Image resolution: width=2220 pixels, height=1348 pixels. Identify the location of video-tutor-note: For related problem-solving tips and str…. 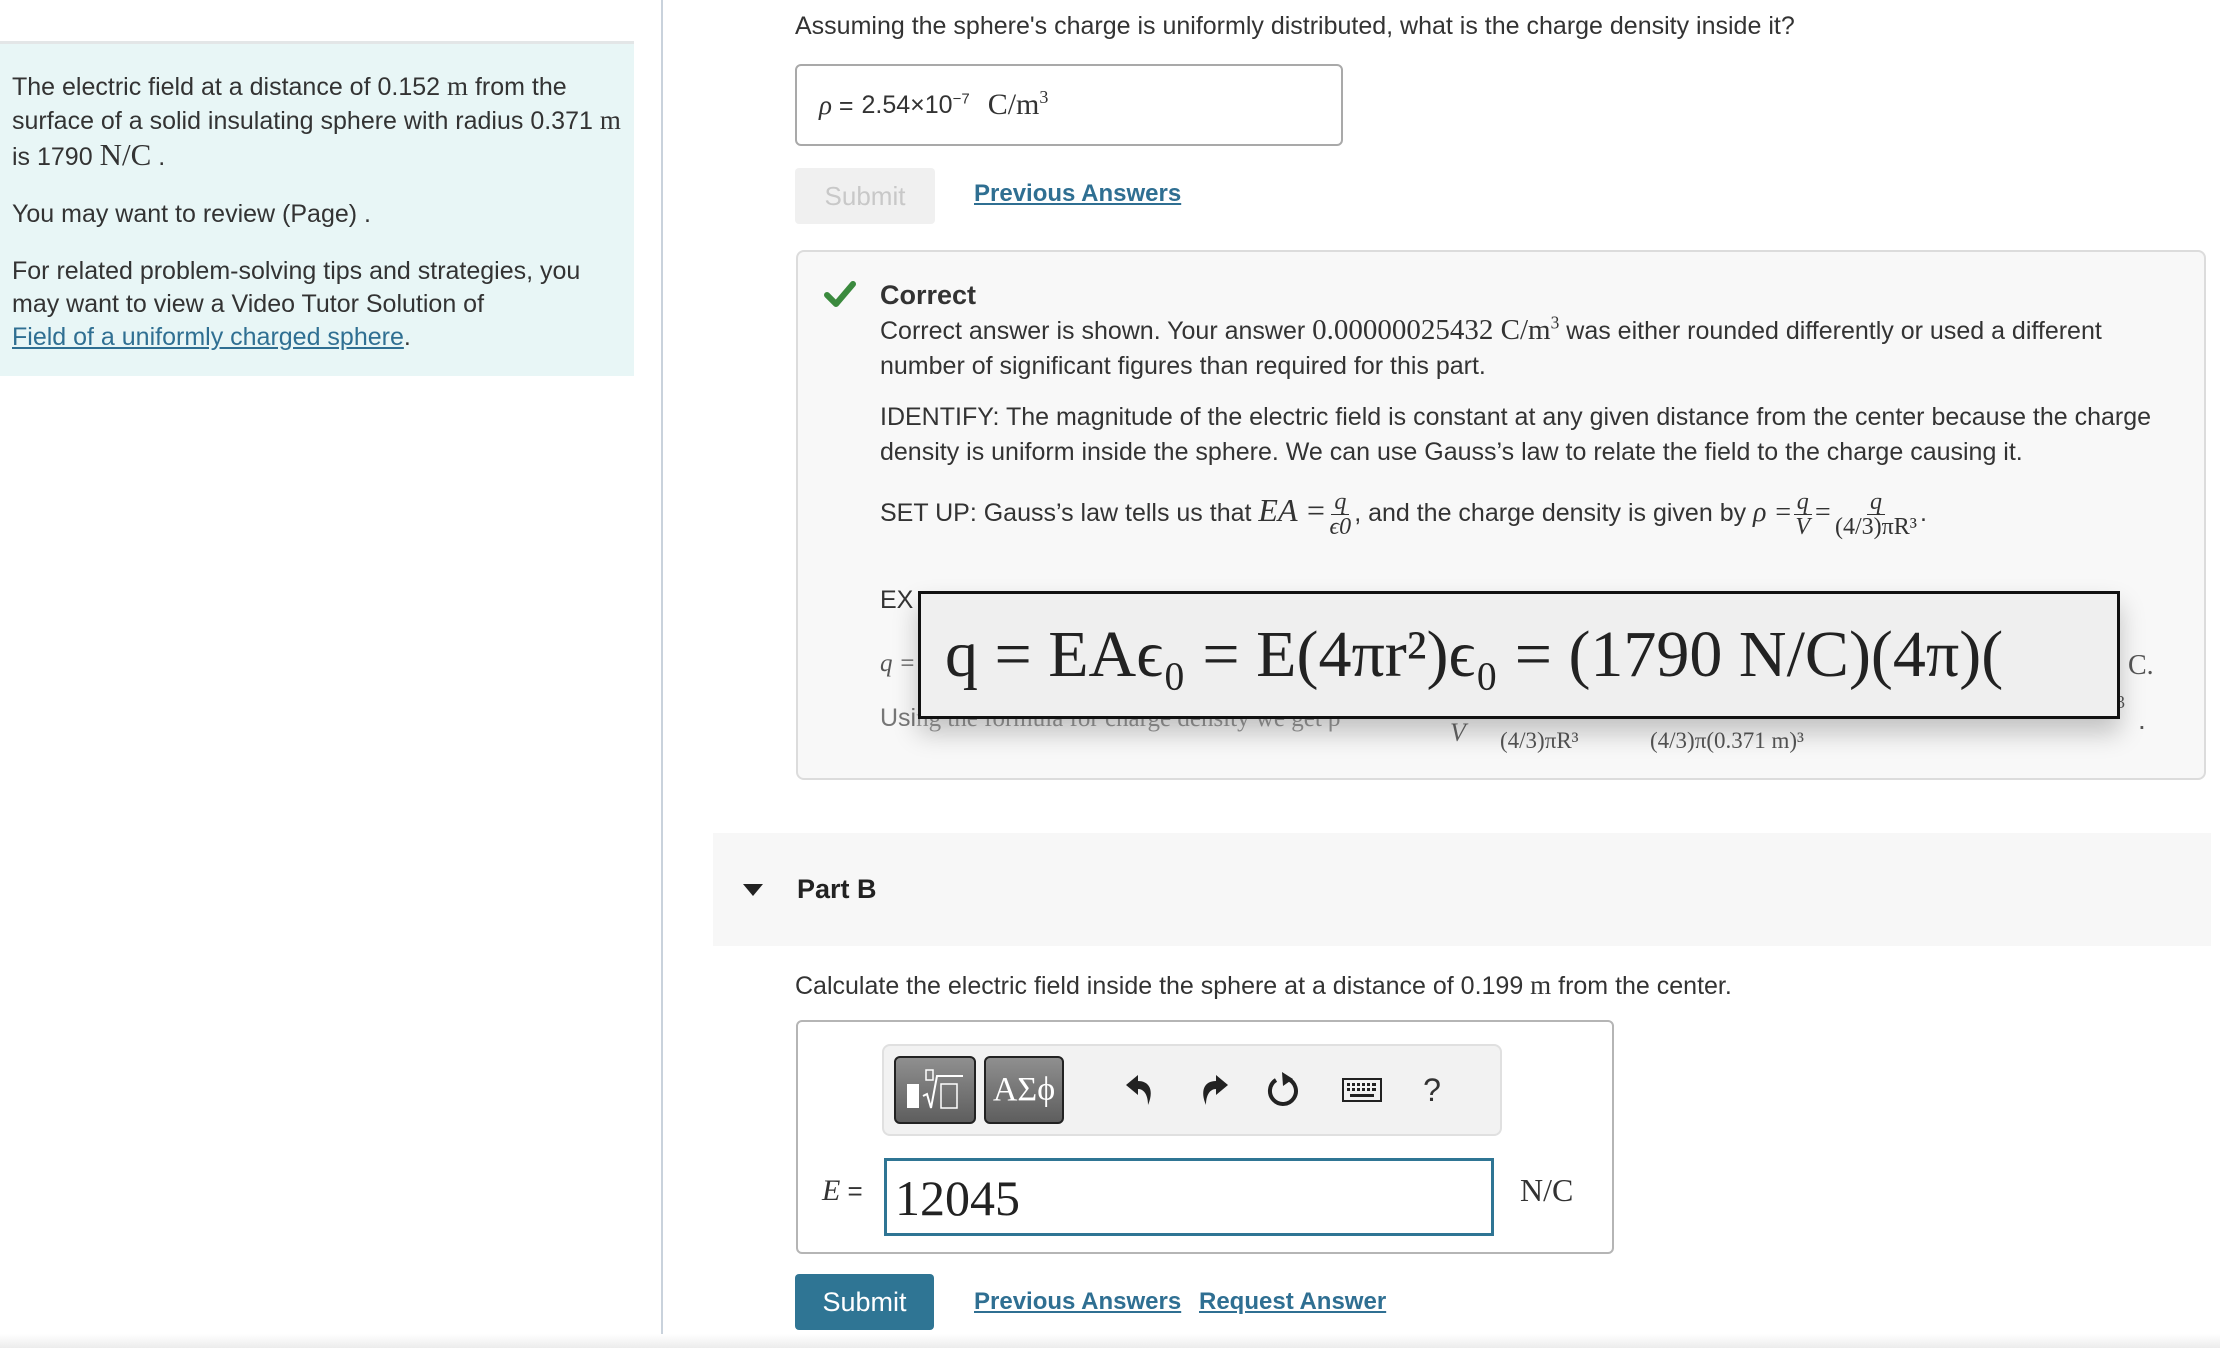
(317, 304).